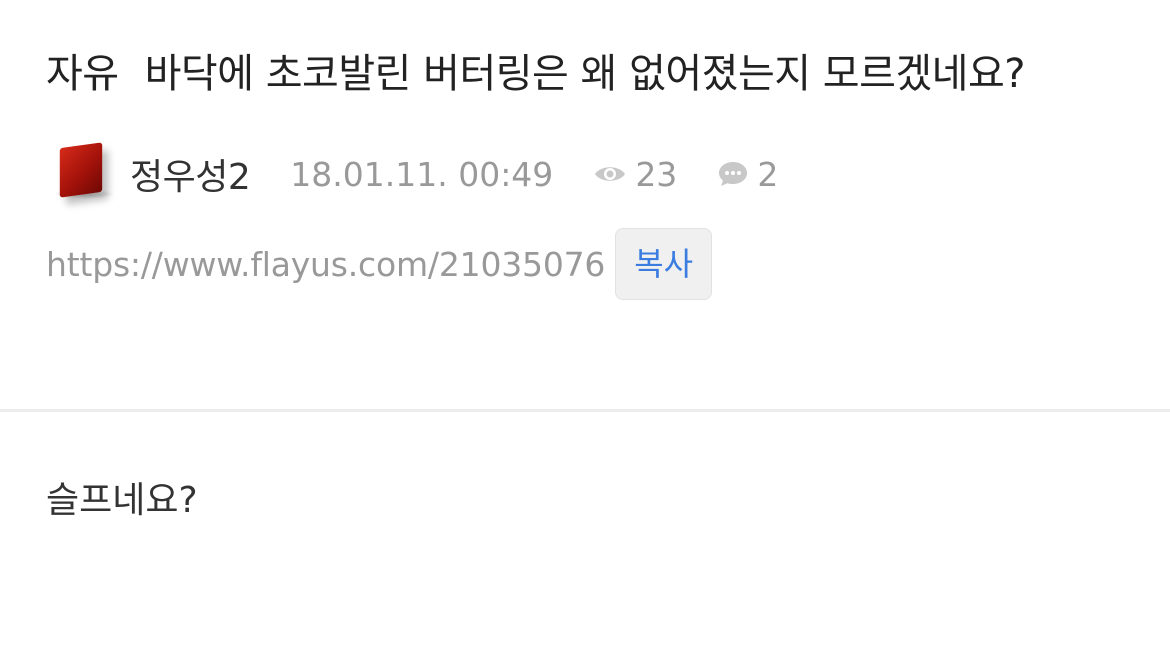  I want to click on avatar, so click(85, 174).